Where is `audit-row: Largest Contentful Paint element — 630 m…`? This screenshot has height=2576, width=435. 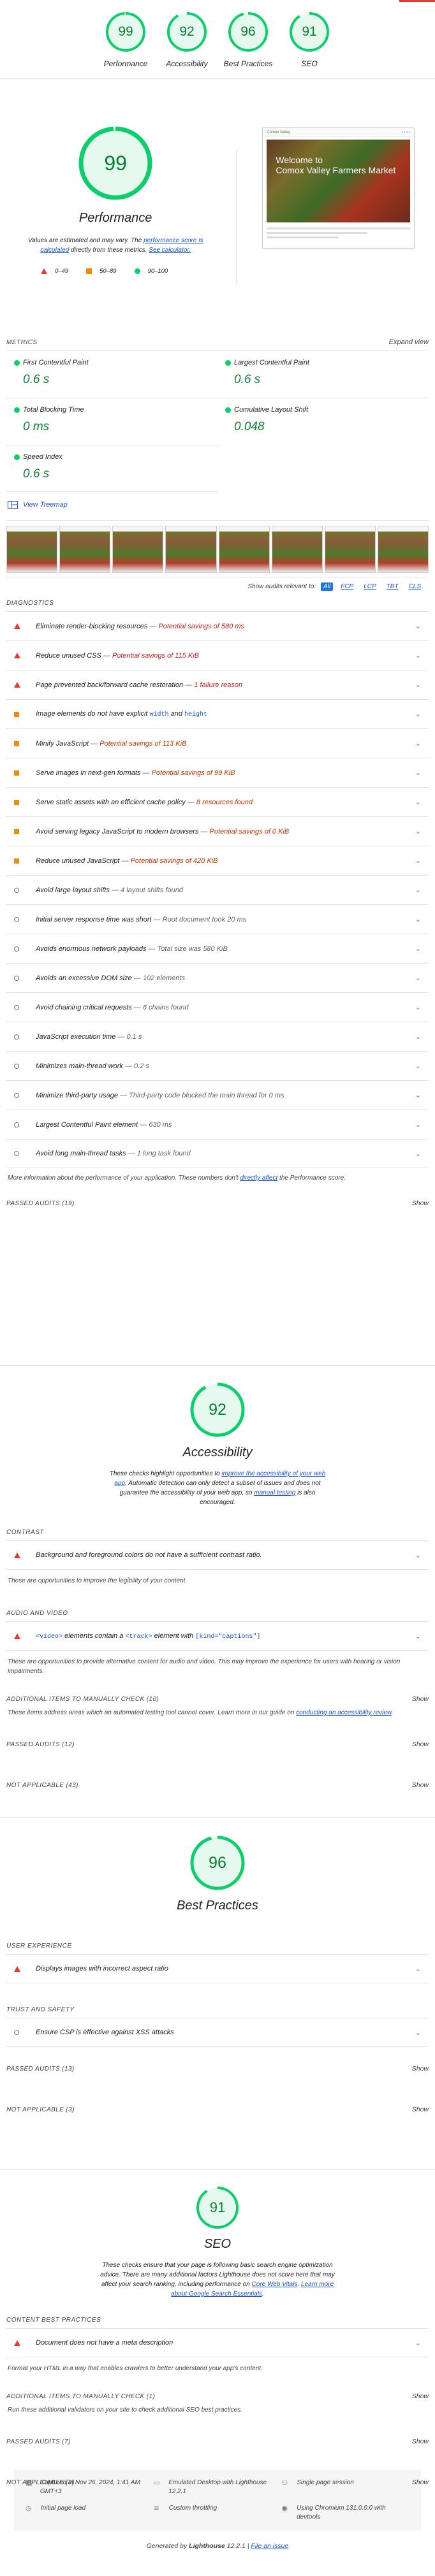
audit-row: Largest Contentful Paint element — 630 m… is located at coordinates (217, 1124).